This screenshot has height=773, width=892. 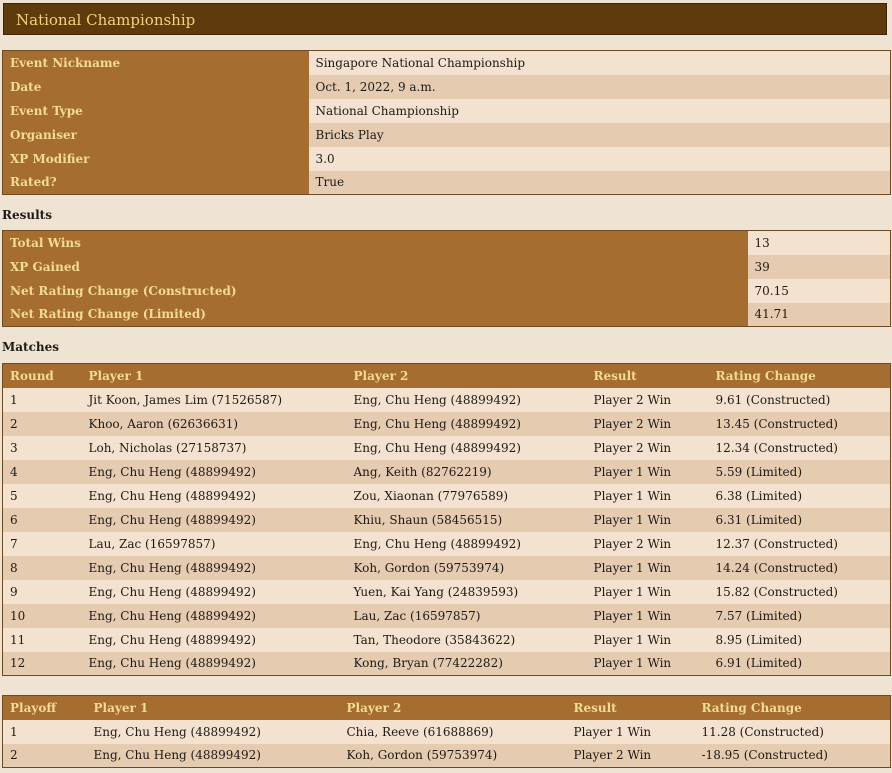 I want to click on table-cell: 14.24 (Constructed), so click(x=799, y=567).